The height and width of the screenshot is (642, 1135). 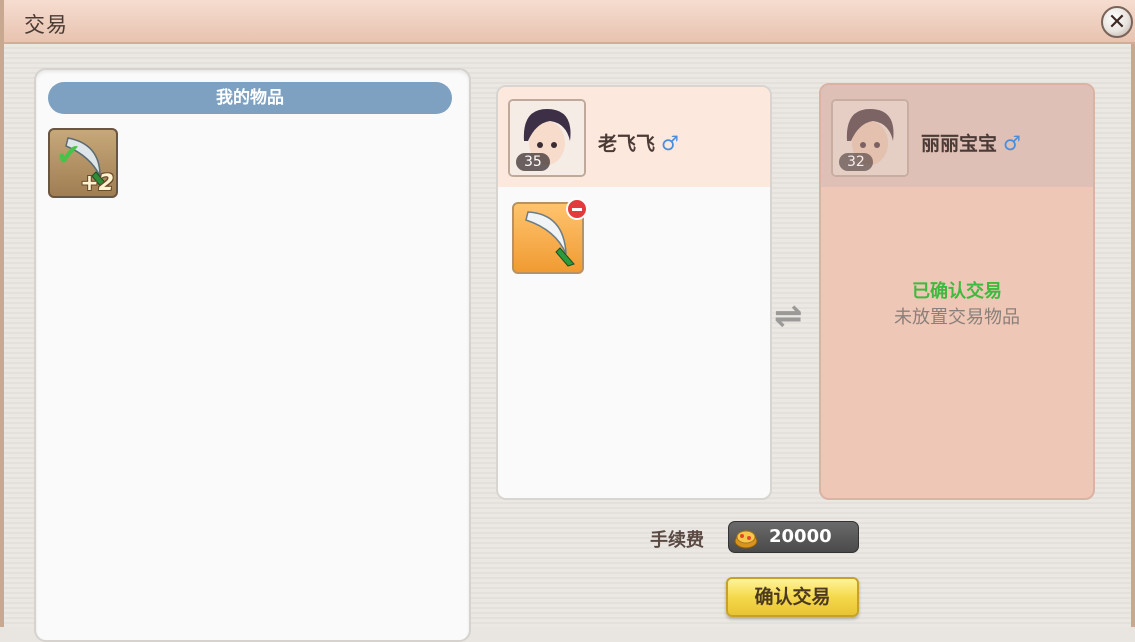 What do you see at coordinates (547, 138) in the screenshot?
I see `avatar: 35` at bounding box center [547, 138].